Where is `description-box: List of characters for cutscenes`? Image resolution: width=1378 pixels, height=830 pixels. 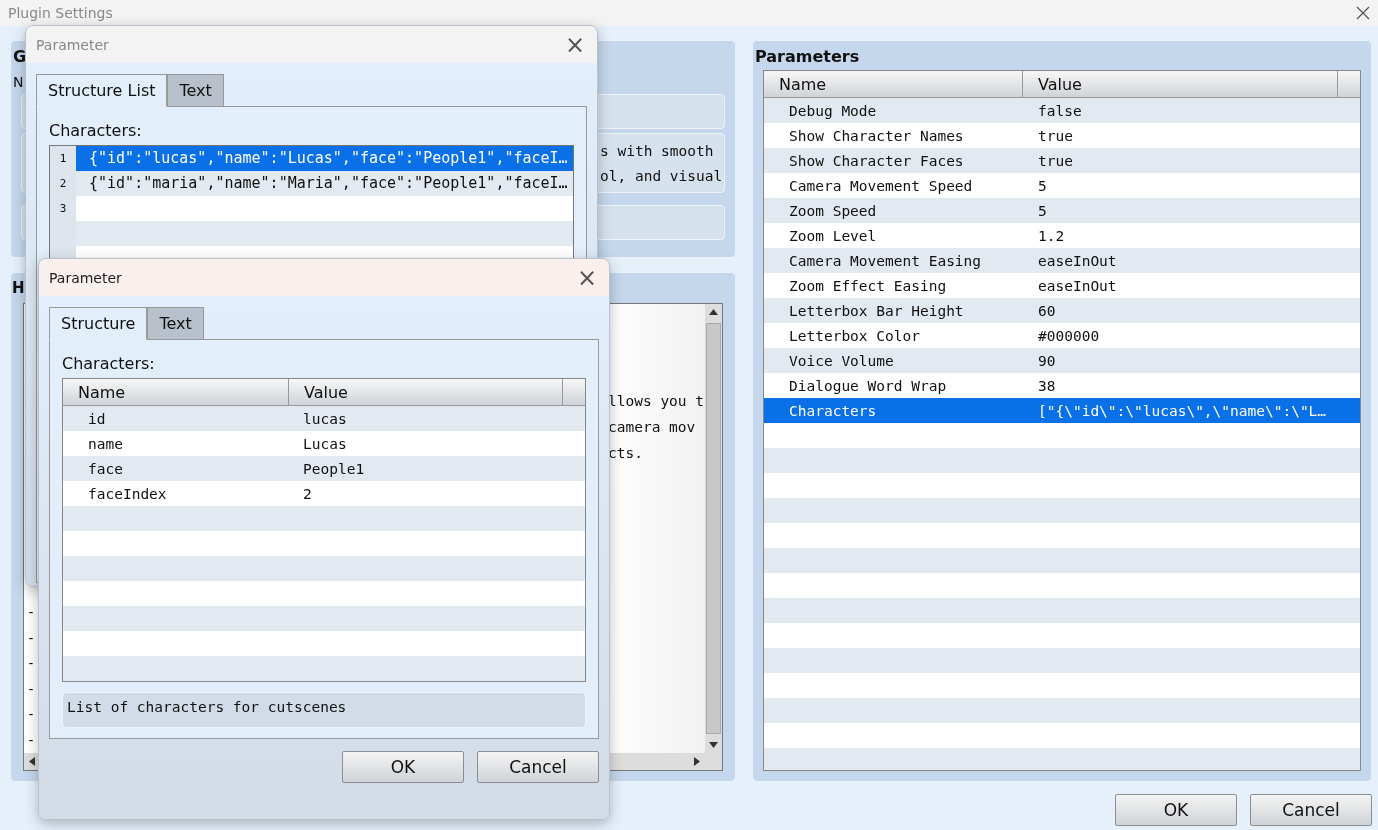
description-box: List of characters for cutscenes is located at coordinates (324, 710).